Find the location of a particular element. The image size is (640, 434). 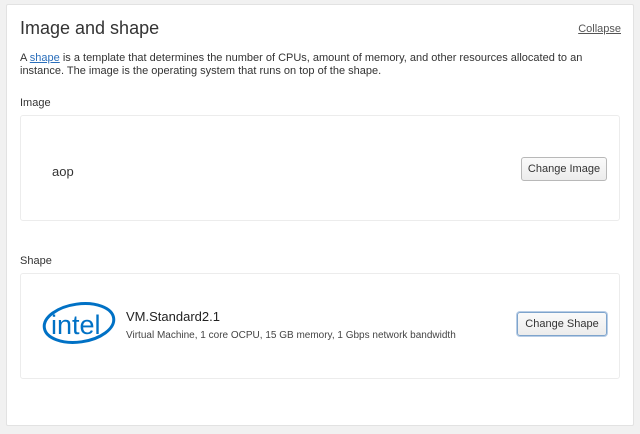

collapse-link: Collapse is located at coordinates (599, 29).